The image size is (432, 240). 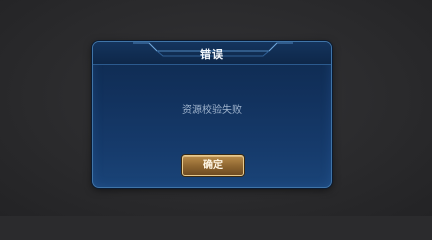 I want to click on dialog-title: 错误, so click(x=212, y=54).